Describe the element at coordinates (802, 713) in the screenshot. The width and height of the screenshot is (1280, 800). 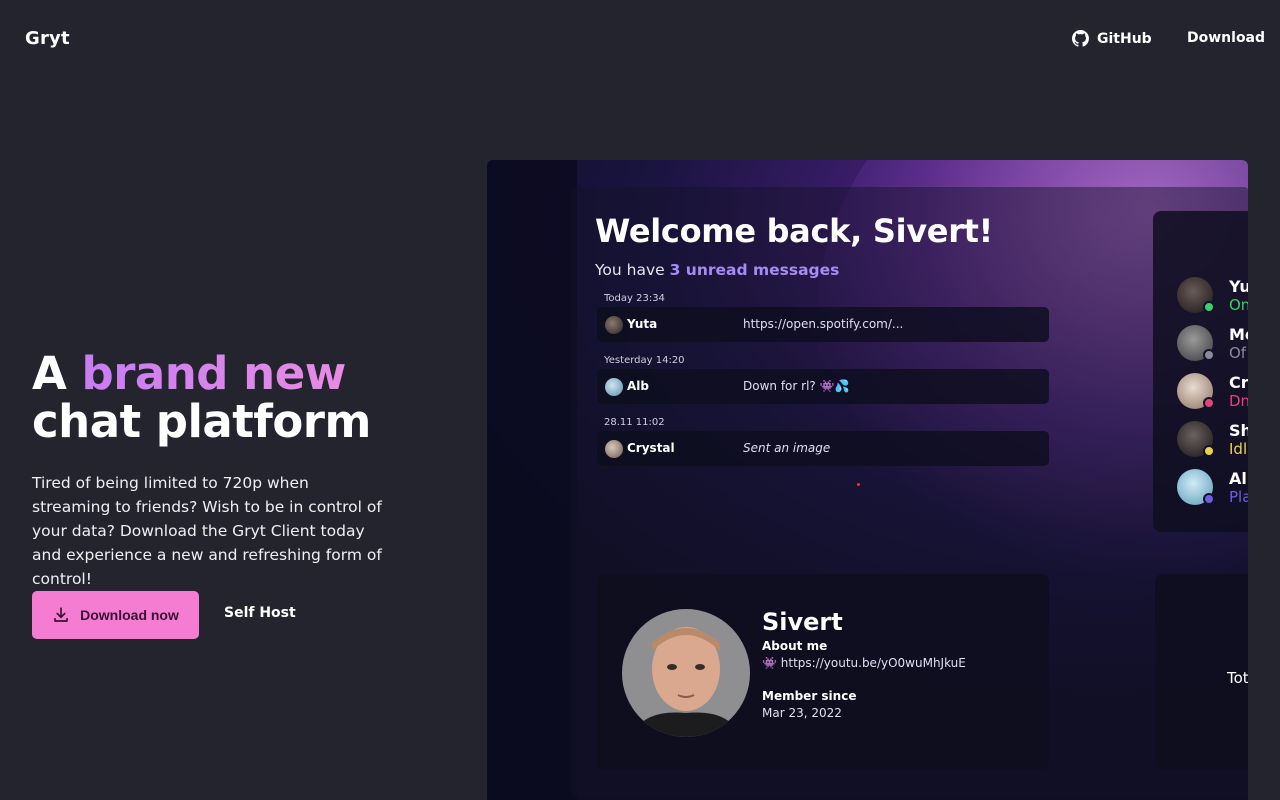
I see `member-since-value: Mar 23, 2022` at that location.